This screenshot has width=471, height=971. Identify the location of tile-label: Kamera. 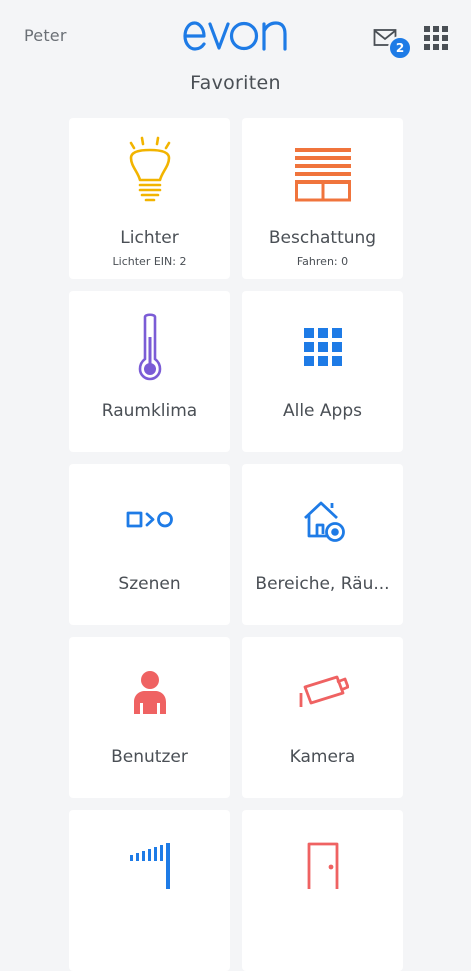
(322, 757).